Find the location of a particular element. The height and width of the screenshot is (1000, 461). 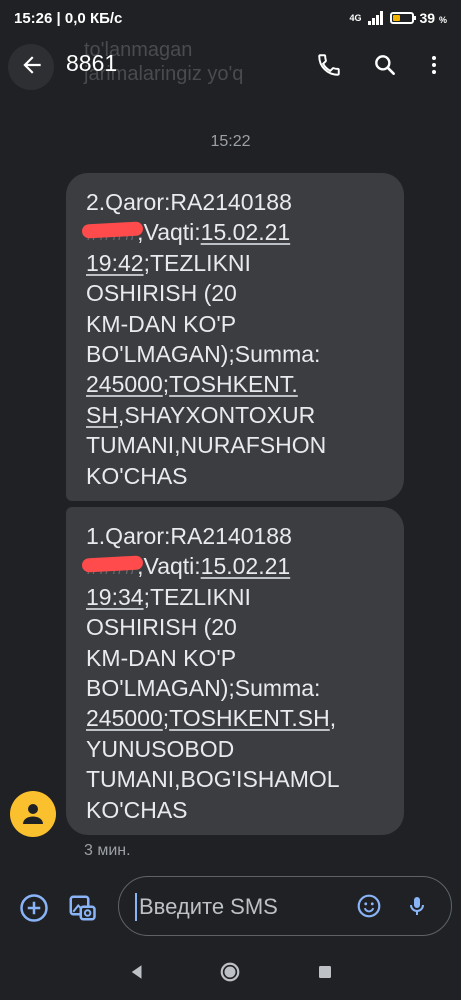

message-timestamp: 3 мин. is located at coordinates (107, 850).